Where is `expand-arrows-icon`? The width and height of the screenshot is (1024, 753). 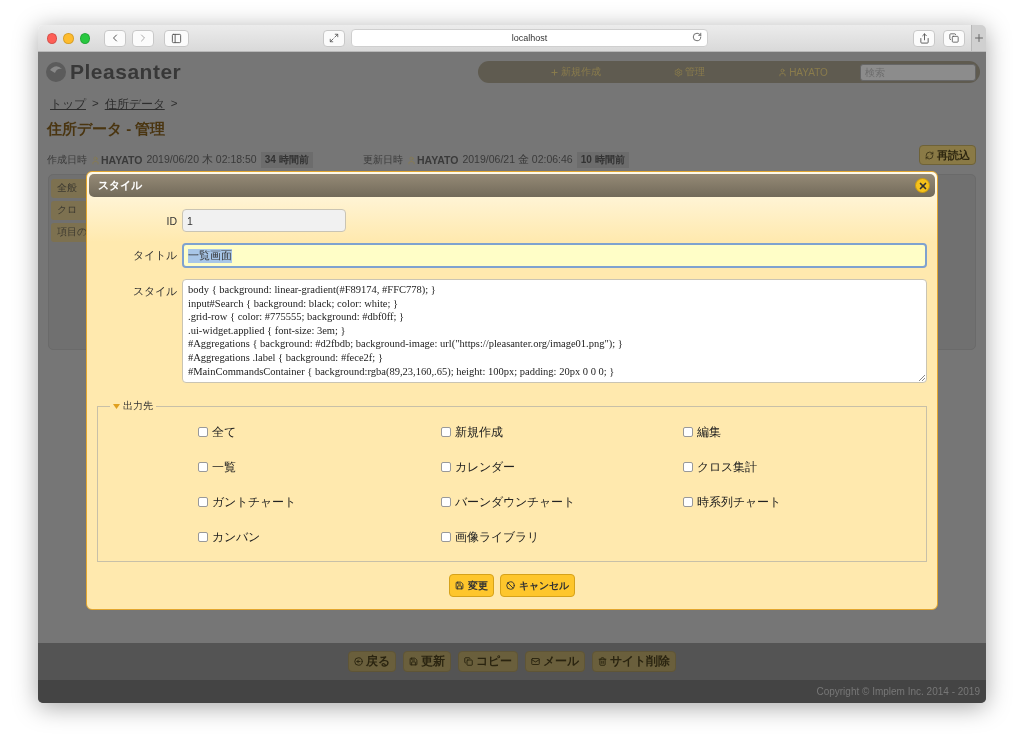 expand-arrows-icon is located at coordinates (333, 38).